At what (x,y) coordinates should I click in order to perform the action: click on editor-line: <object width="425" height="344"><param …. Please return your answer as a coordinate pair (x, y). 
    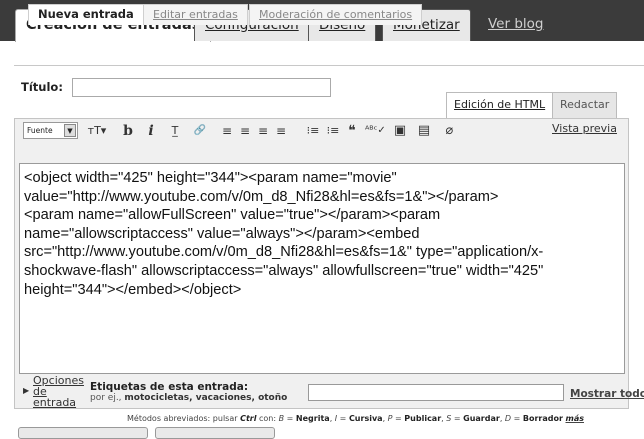
    Looking at the image, I should click on (210, 178).